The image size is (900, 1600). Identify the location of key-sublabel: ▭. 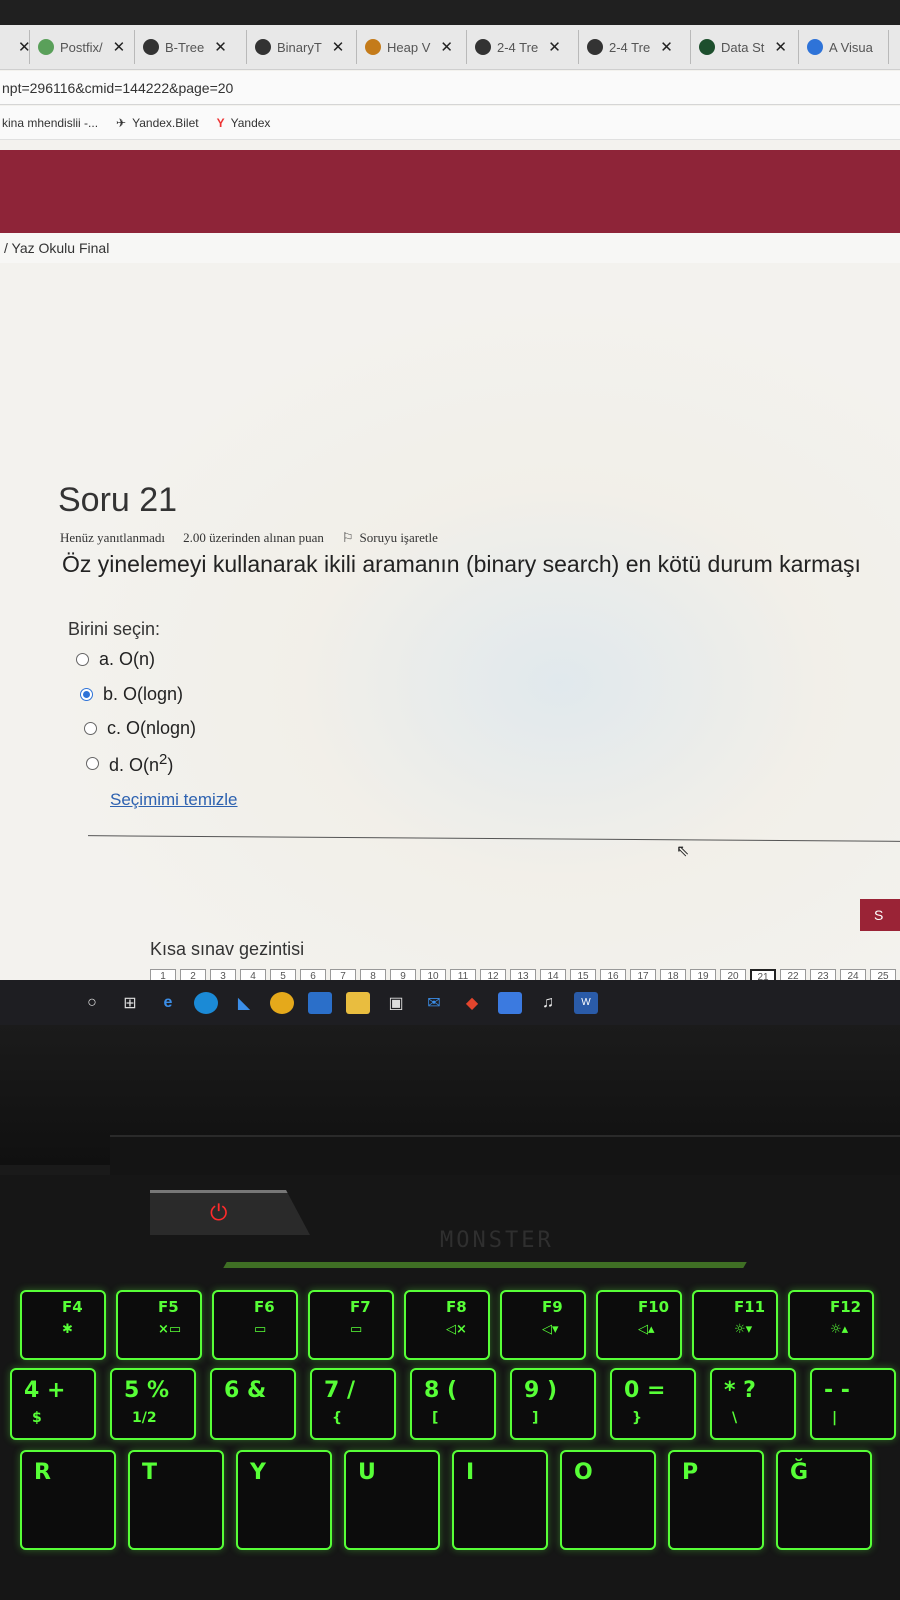
(356, 1329).